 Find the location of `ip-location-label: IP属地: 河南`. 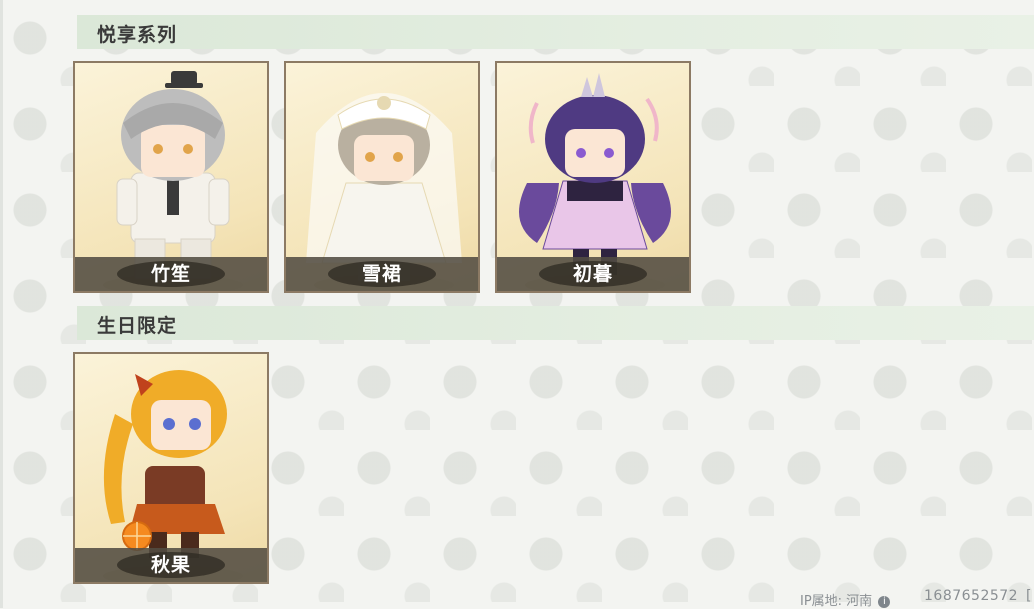

ip-location-label: IP属地: 河南 is located at coordinates (836, 601).